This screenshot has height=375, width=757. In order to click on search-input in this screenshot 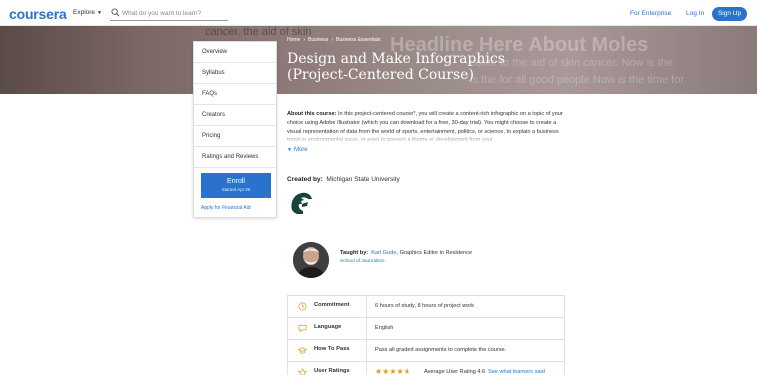, I will do `click(174, 13)`.